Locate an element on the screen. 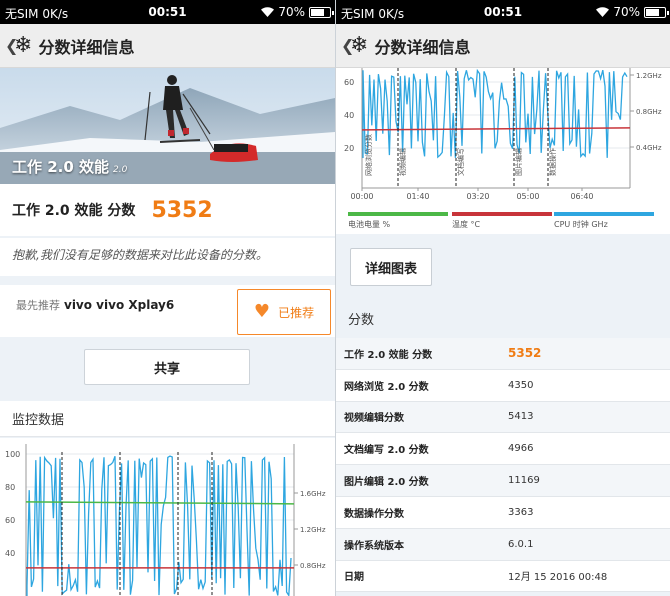 Image resolution: width=670 pixels, height=596 pixels. table-row: 视频编辑分数 5413 is located at coordinates (503, 417).